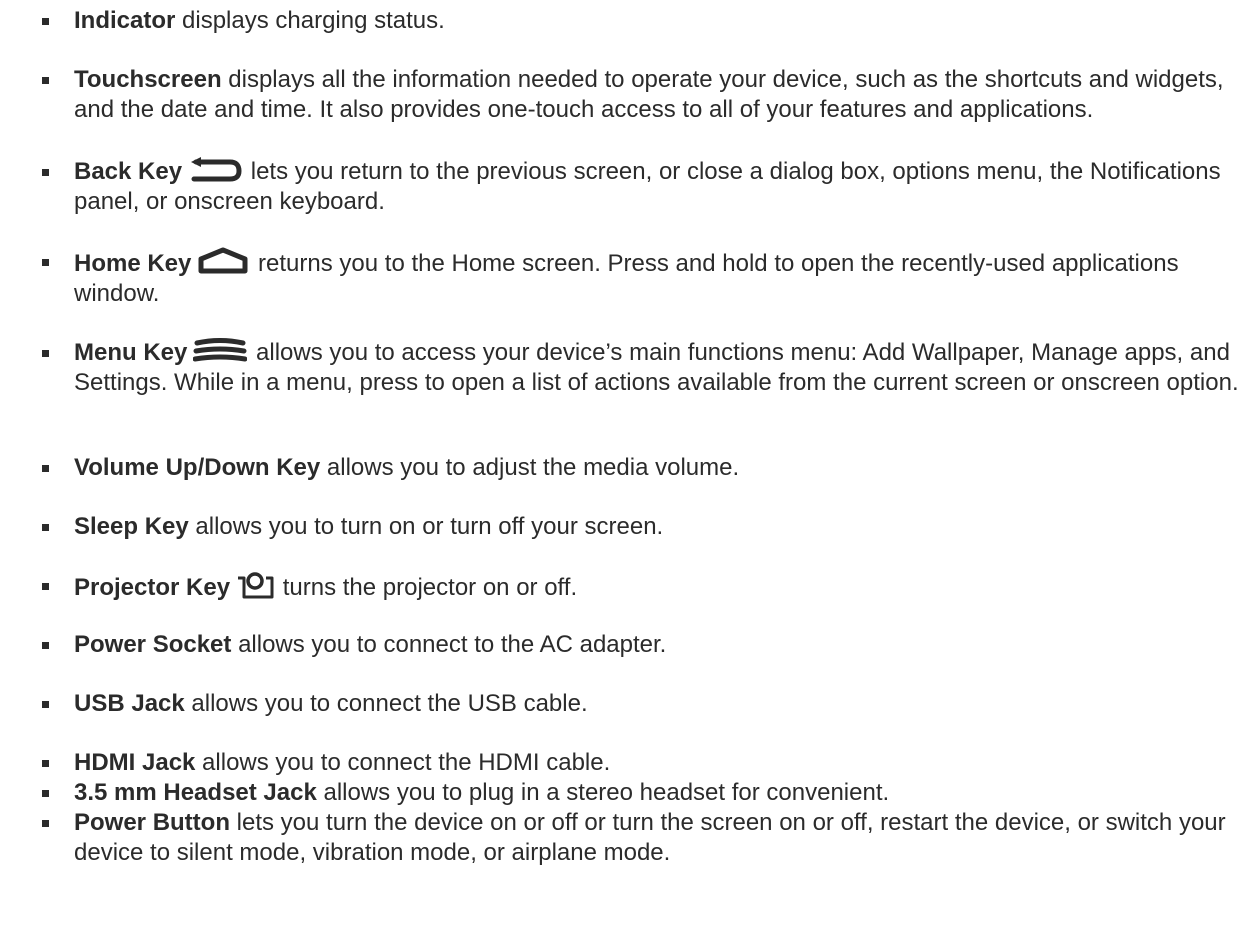 This screenshot has width=1250, height=943. I want to click on description: allows you to connect the HDMI cable., so click(403, 762).